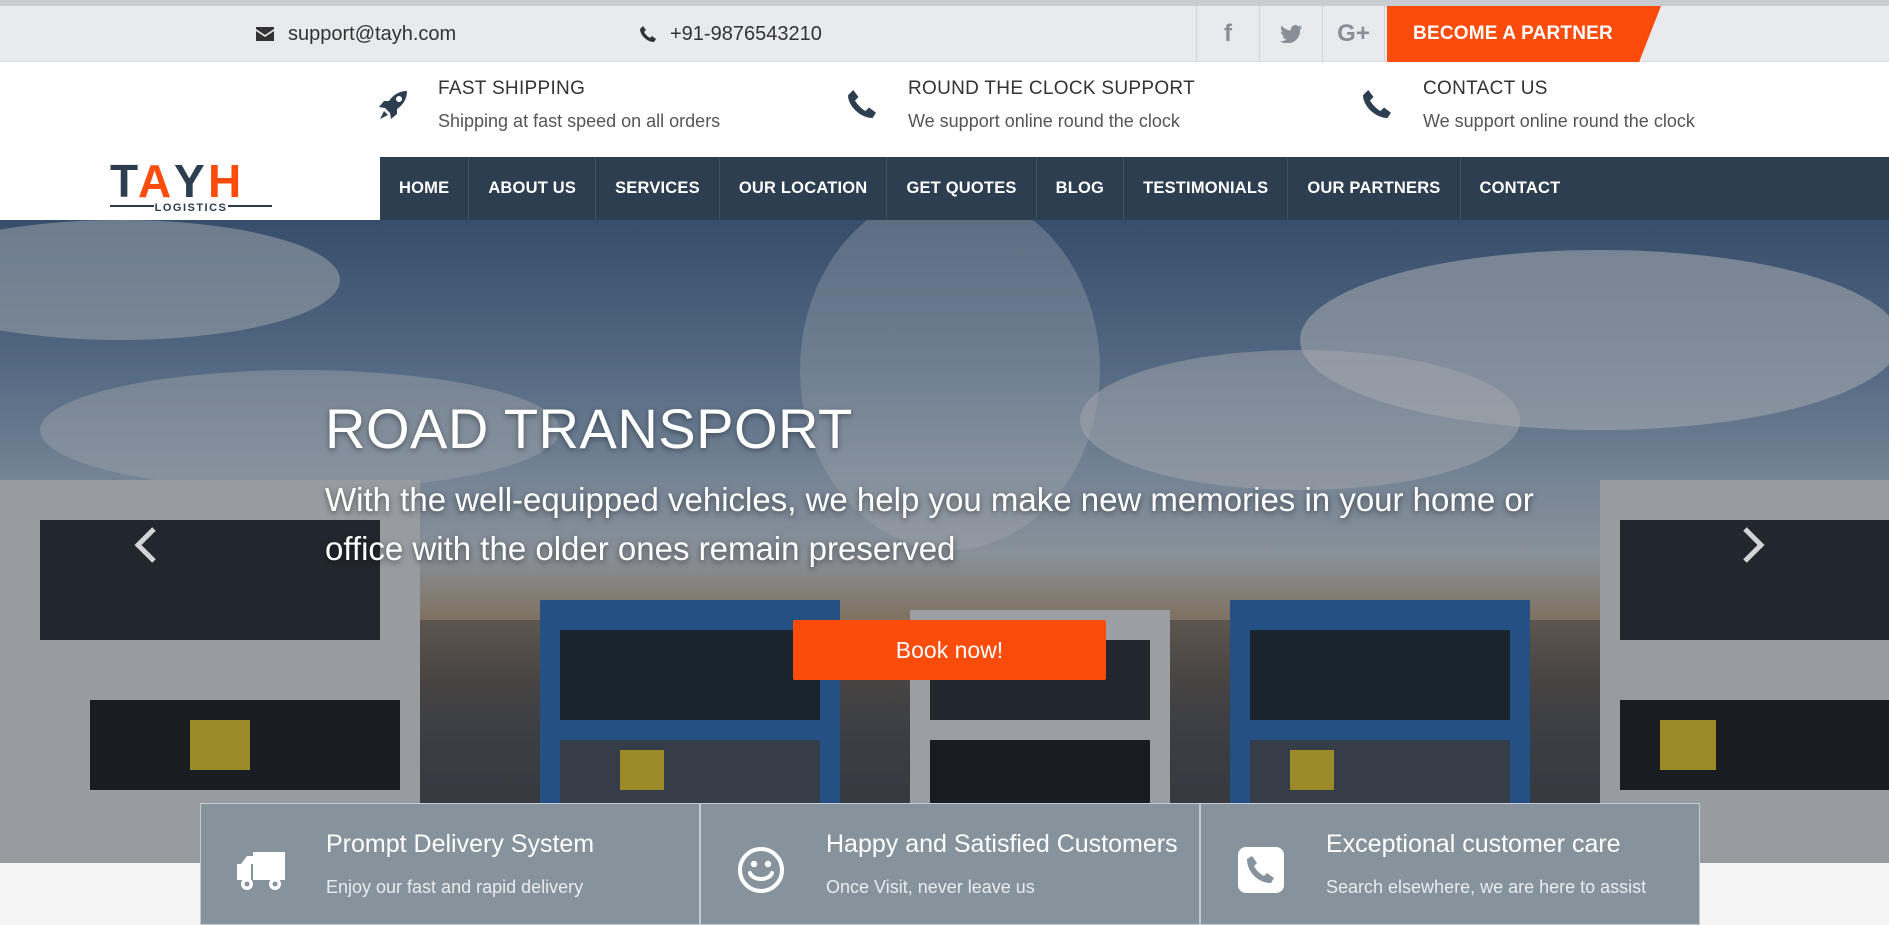  I want to click on slider-prev-arrow, so click(146, 545).